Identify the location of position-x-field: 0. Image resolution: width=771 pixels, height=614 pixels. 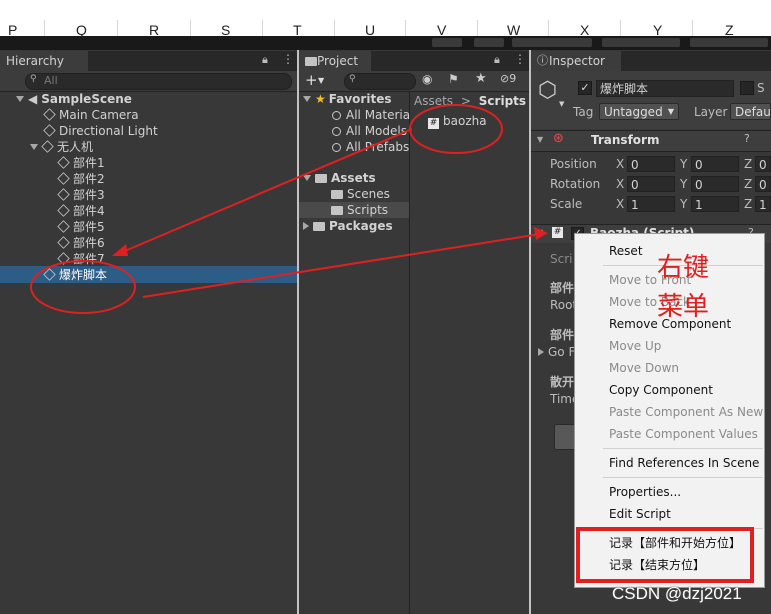
(651, 164).